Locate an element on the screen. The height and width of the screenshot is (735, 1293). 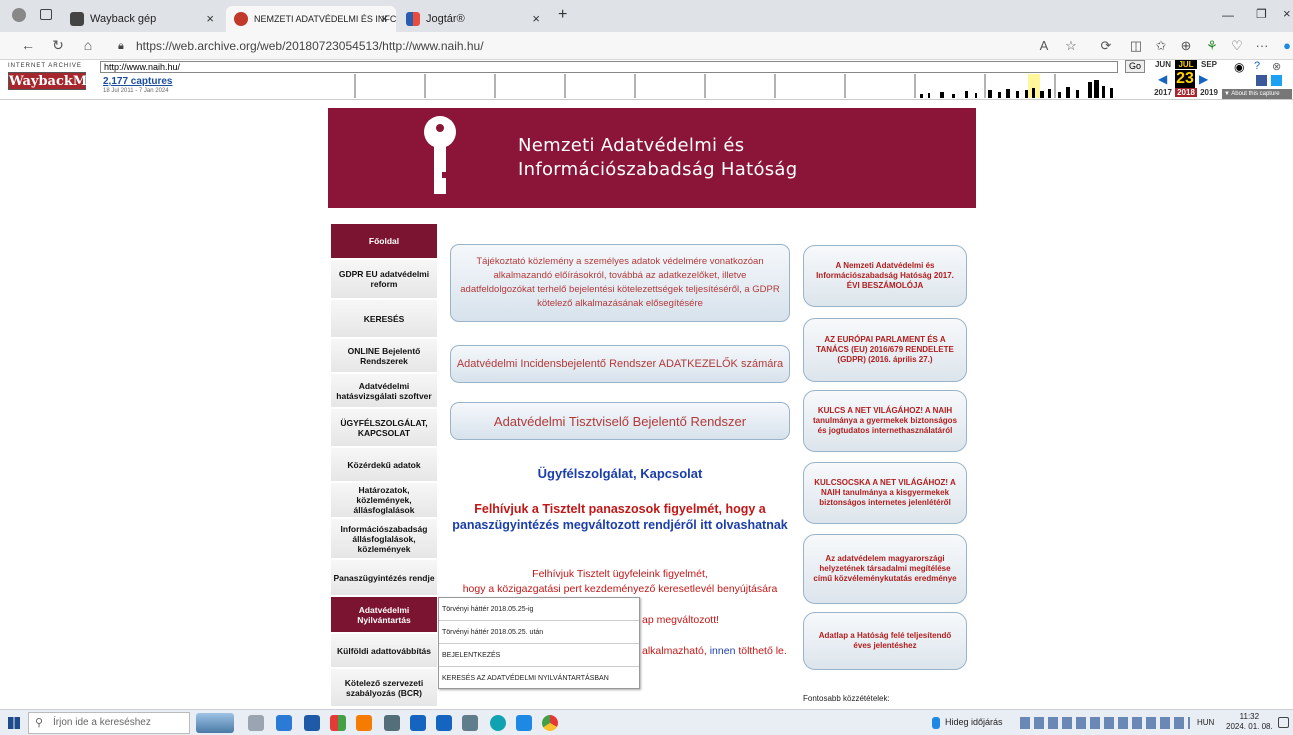
language-indicator: HUN is located at coordinates (1205, 722).